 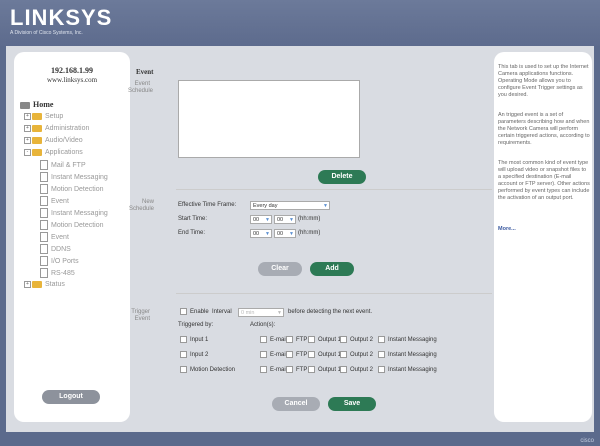 What do you see at coordinates (74, 213) in the screenshot?
I see `tree-instant-messaging-2: Instant Messaging` at bounding box center [74, 213].